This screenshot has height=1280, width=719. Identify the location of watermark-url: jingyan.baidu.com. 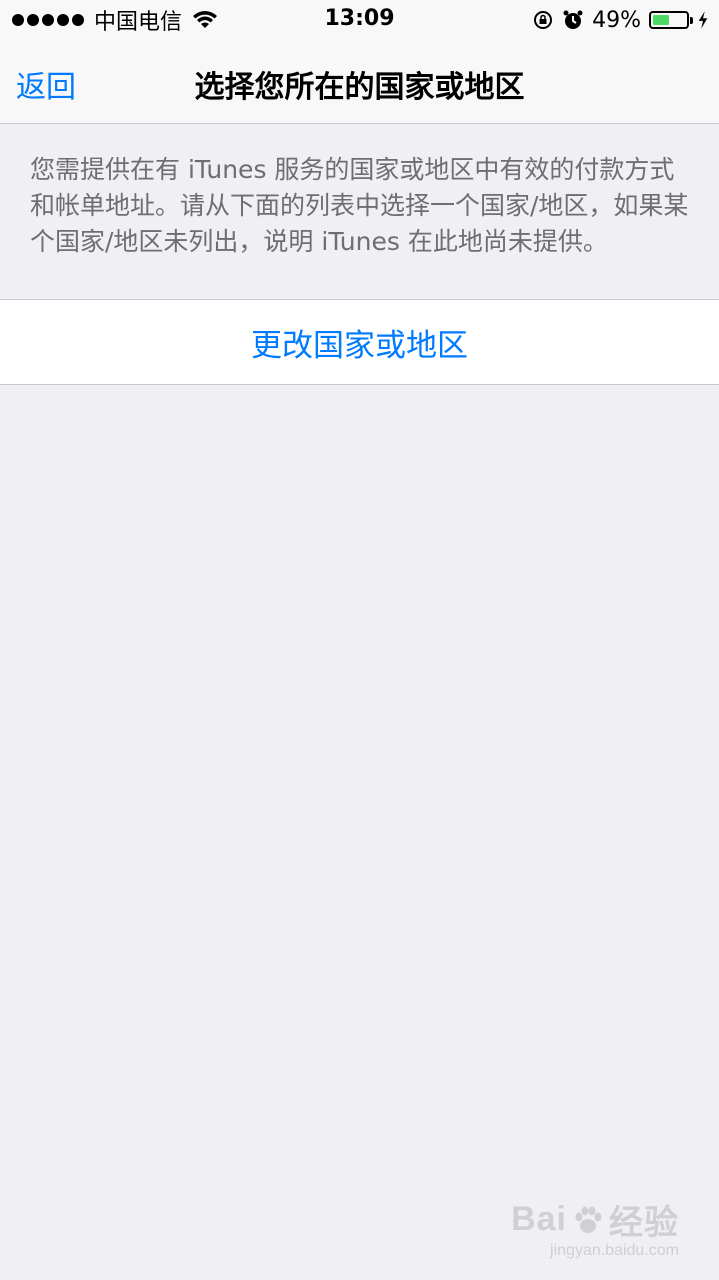
(614, 1250).